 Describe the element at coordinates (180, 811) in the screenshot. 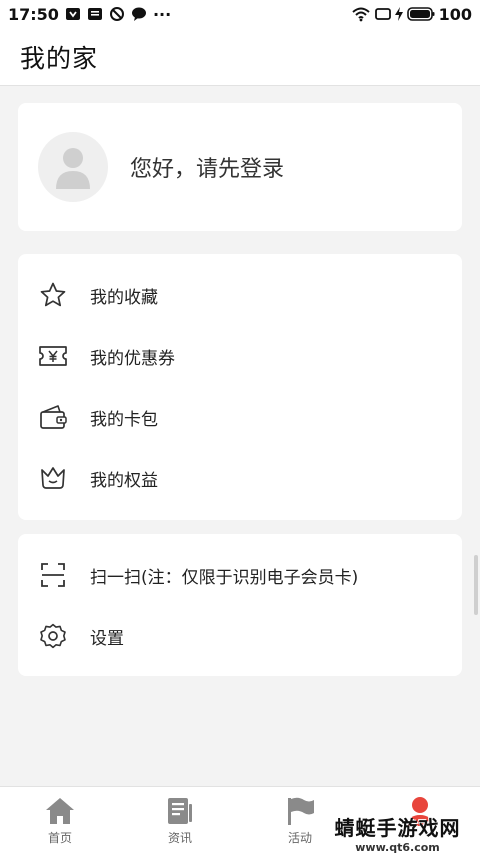

I see `news-icon` at that location.